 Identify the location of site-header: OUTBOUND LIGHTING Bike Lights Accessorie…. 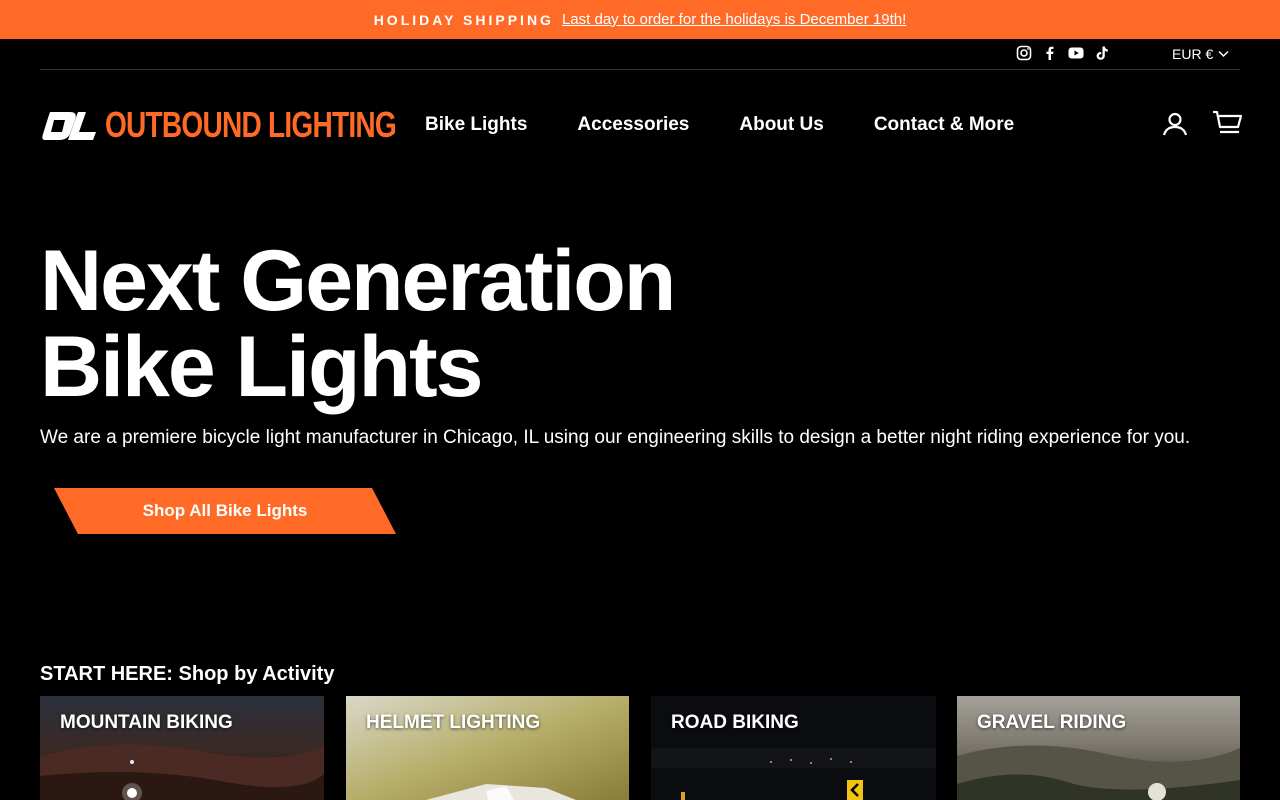
(641, 124).